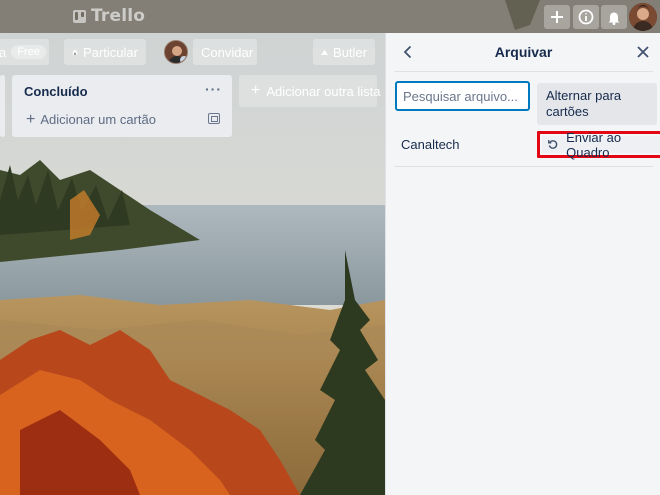 This screenshot has height=495, width=660. I want to click on panel-header: Arquivar, so click(523, 52).